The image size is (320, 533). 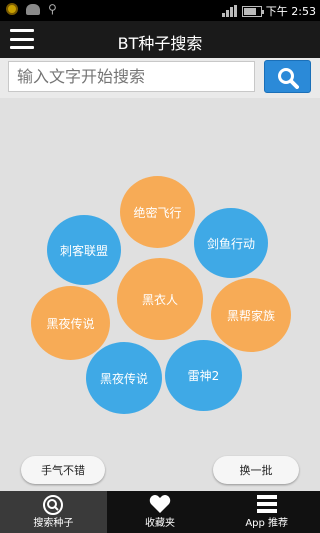 I want to click on signal-icon, so click(x=229, y=11).